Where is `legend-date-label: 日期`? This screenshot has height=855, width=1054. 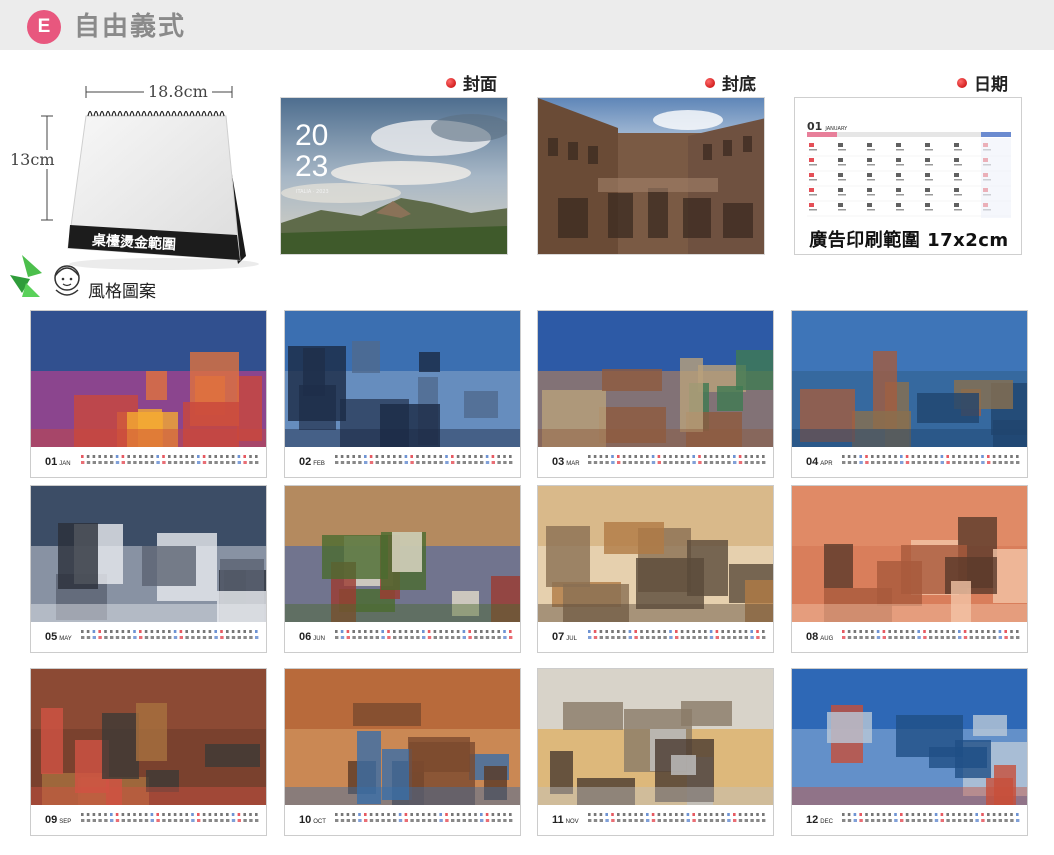
legend-date-label: 日期 is located at coordinates (991, 85).